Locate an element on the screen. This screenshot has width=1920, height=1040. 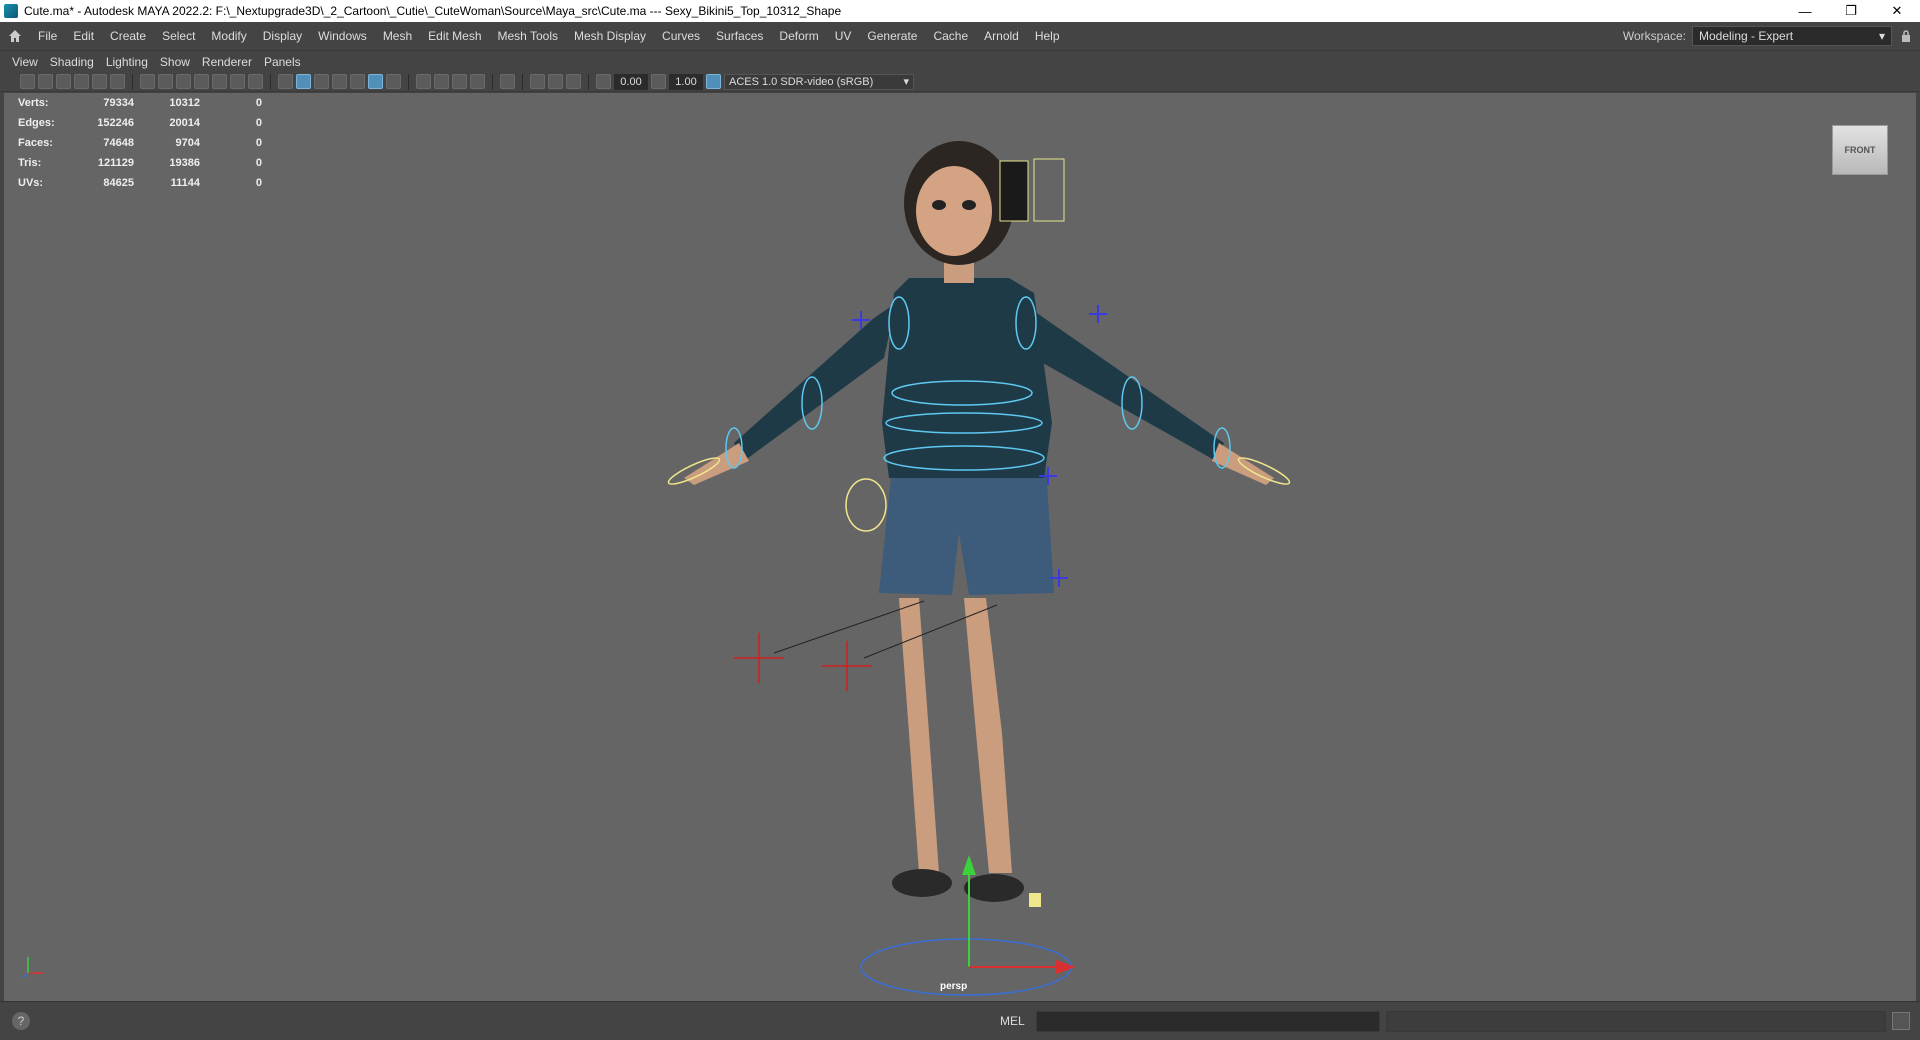
menu-help: Help is located at coordinates (1047, 36).